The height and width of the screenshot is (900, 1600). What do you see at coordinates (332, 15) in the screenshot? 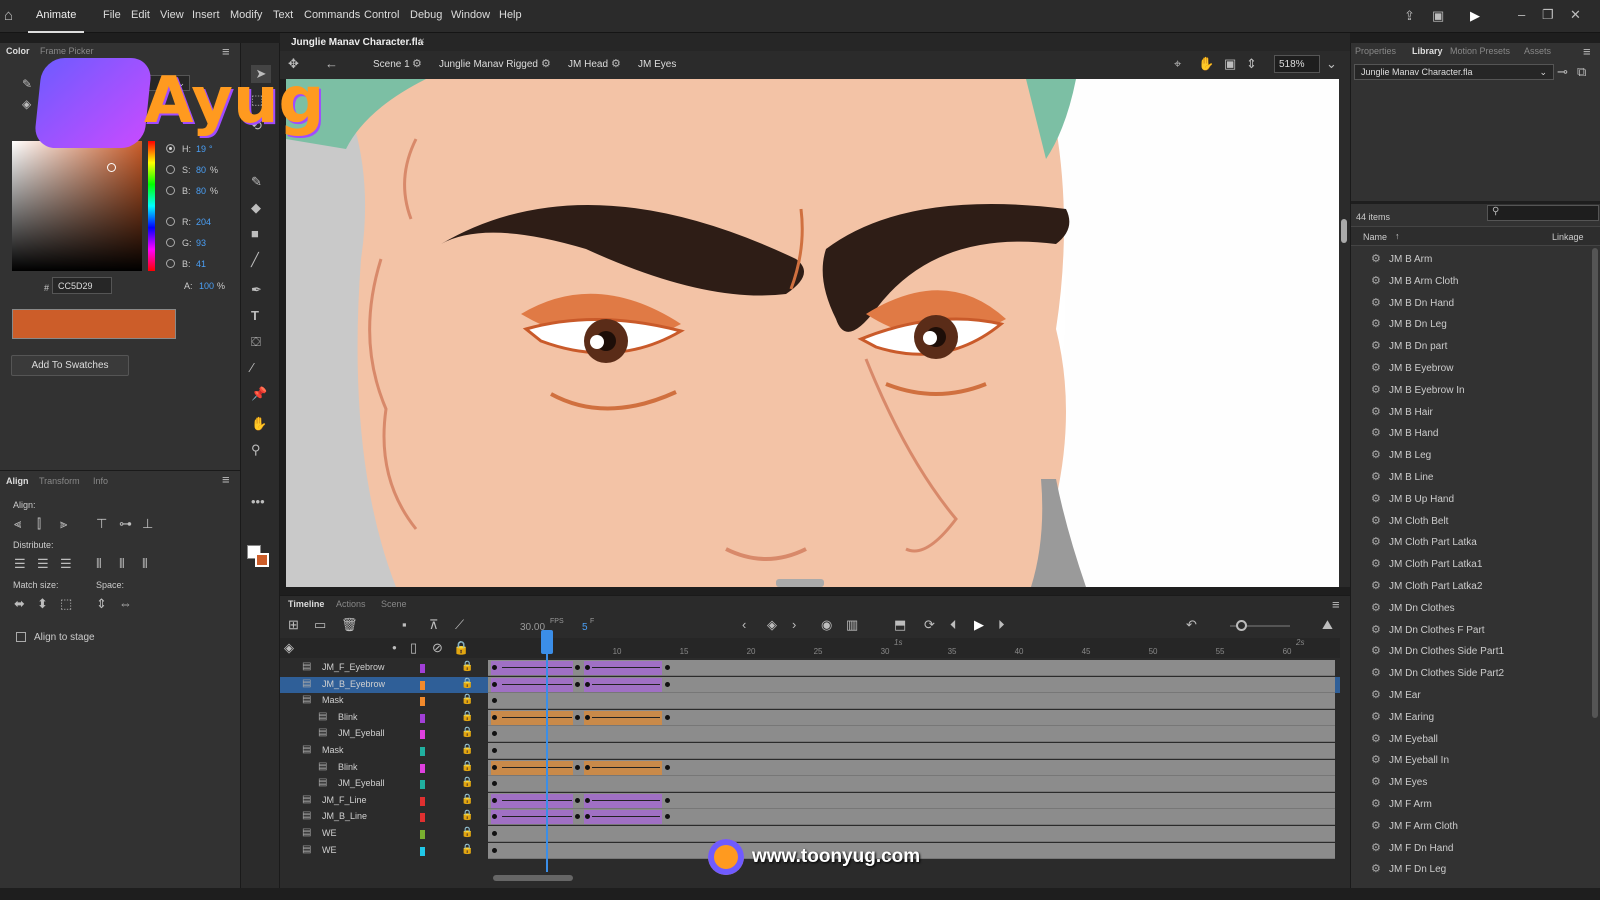
I see `menu-commands: Commands` at bounding box center [332, 15].